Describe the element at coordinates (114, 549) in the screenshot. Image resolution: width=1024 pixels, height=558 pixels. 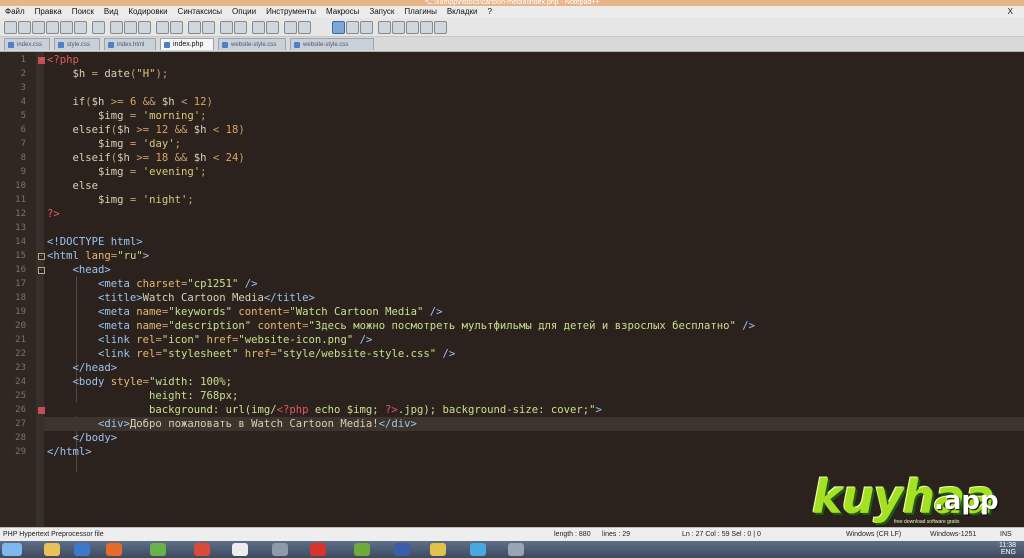
I see `media-icon` at that location.